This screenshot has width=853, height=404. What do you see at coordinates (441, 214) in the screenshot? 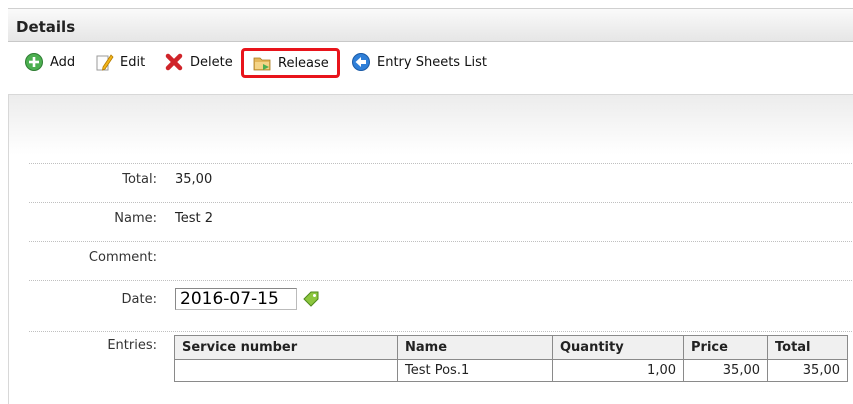
I see `name-row: Name: Test 2` at bounding box center [441, 214].